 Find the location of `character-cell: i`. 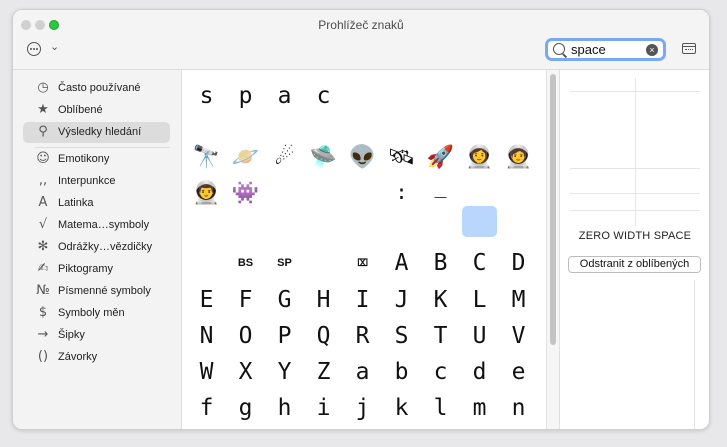

character-cell: i is located at coordinates (323, 408).